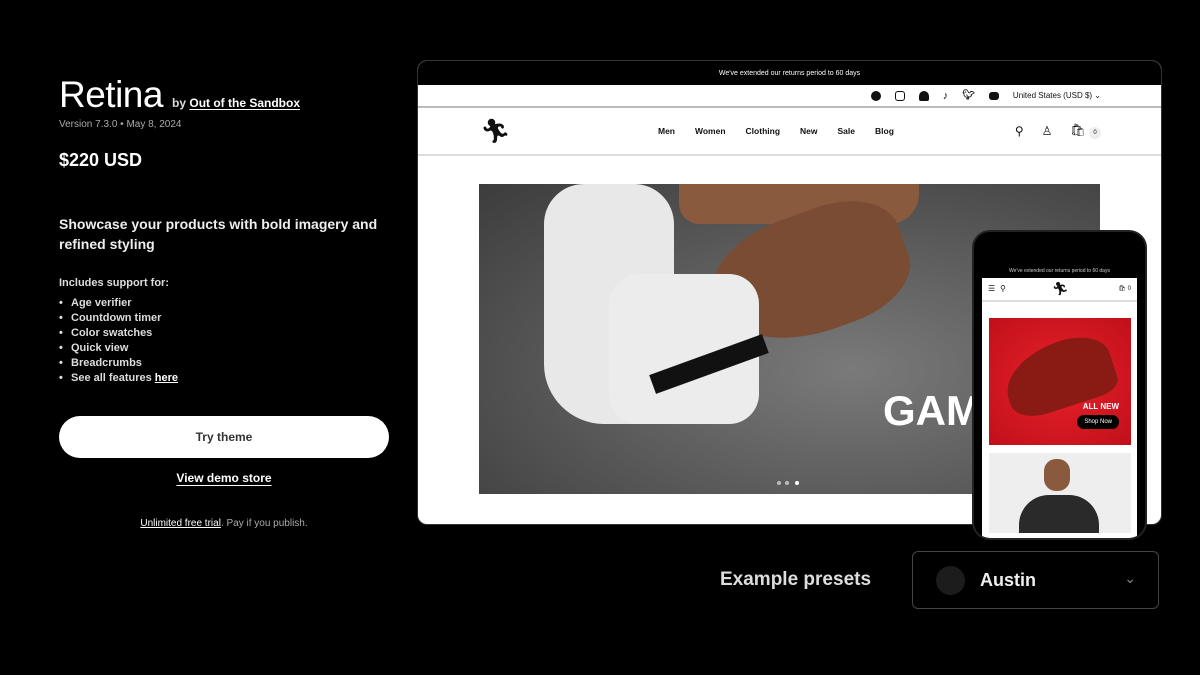  What do you see at coordinates (1052, 95) in the screenshot?
I see `currency-label: United States (USD $)` at bounding box center [1052, 95].